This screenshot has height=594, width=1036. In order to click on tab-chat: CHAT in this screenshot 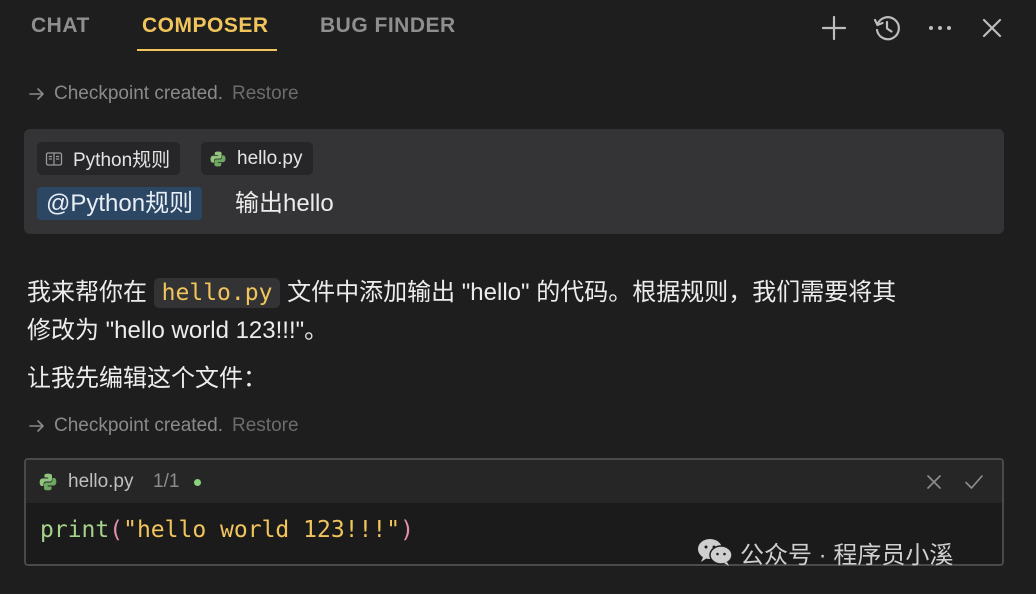, I will do `click(60, 26)`.